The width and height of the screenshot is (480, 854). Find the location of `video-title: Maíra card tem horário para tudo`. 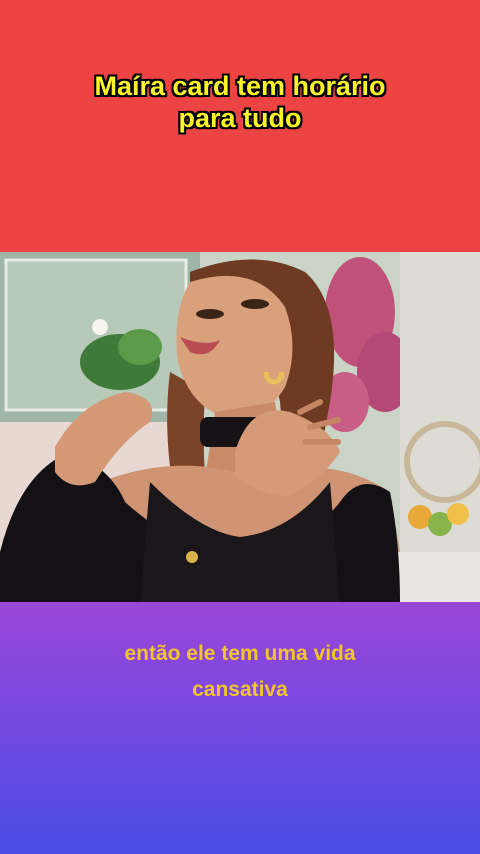

video-title: Maíra card tem horário para tudo is located at coordinates (240, 102).